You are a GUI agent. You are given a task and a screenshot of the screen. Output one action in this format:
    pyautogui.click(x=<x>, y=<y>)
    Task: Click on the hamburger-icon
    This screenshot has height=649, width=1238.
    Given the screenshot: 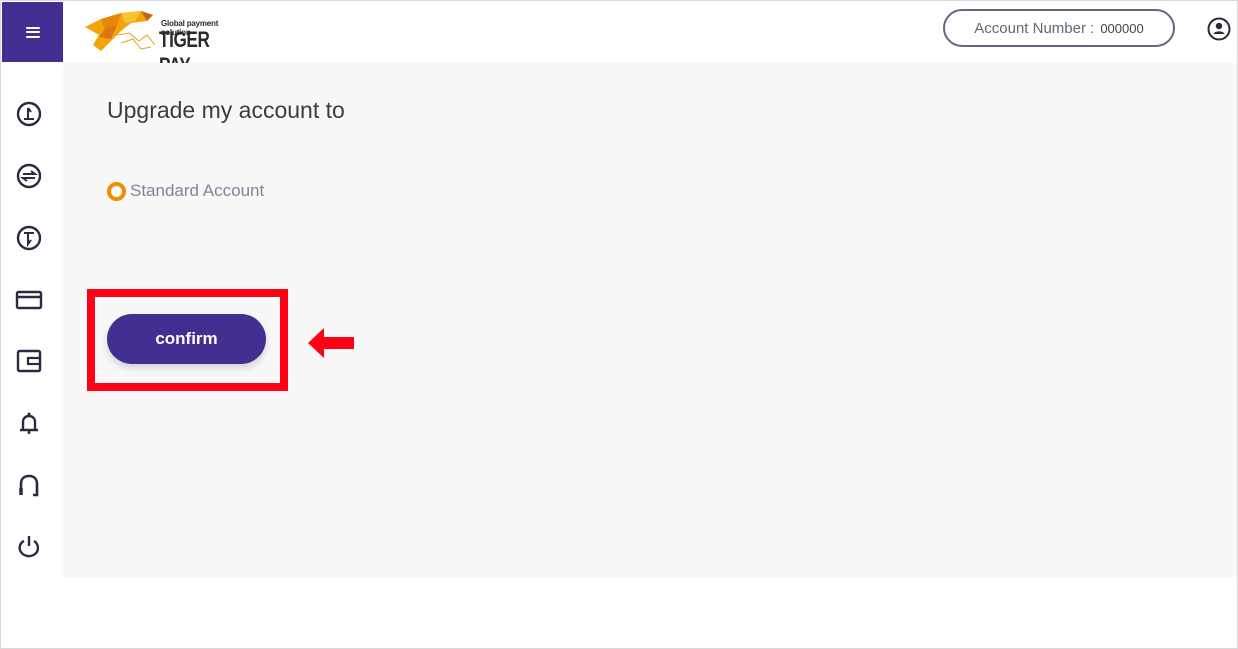 What is the action you would take?
    pyautogui.click(x=32, y=32)
    